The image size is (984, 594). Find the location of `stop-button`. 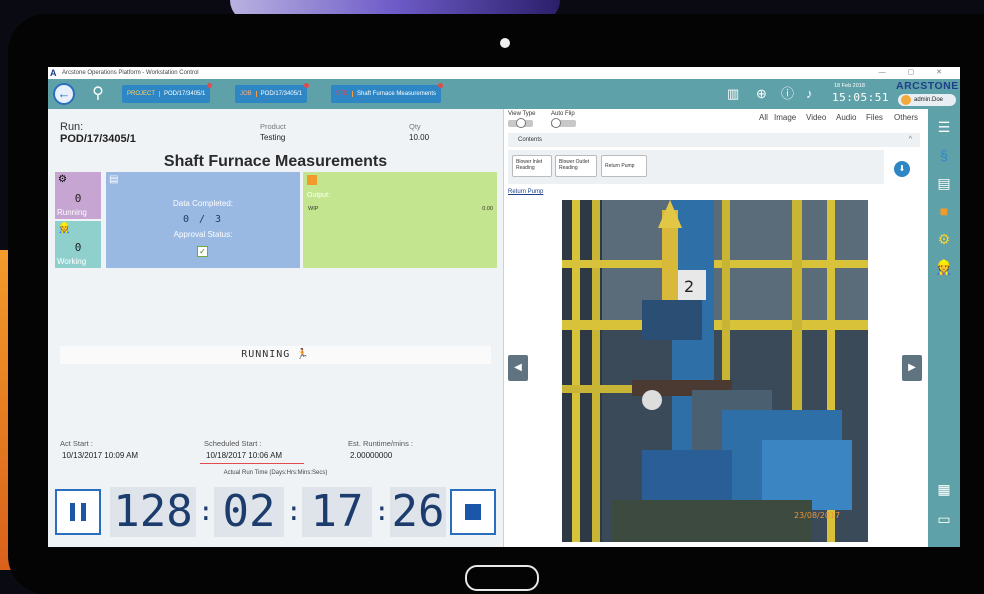

stop-button is located at coordinates (473, 512).